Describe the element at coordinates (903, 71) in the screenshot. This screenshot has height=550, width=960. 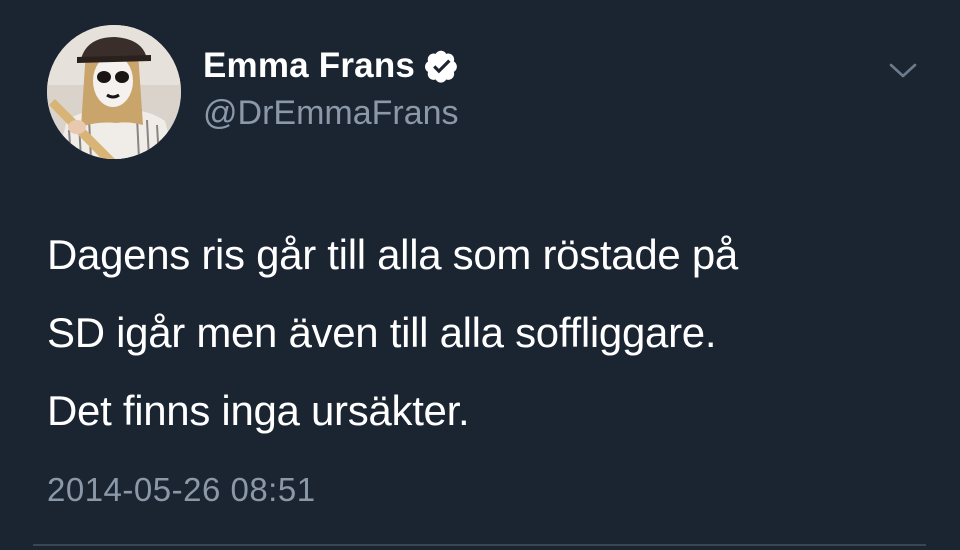
I see `chevron-down-icon` at that location.